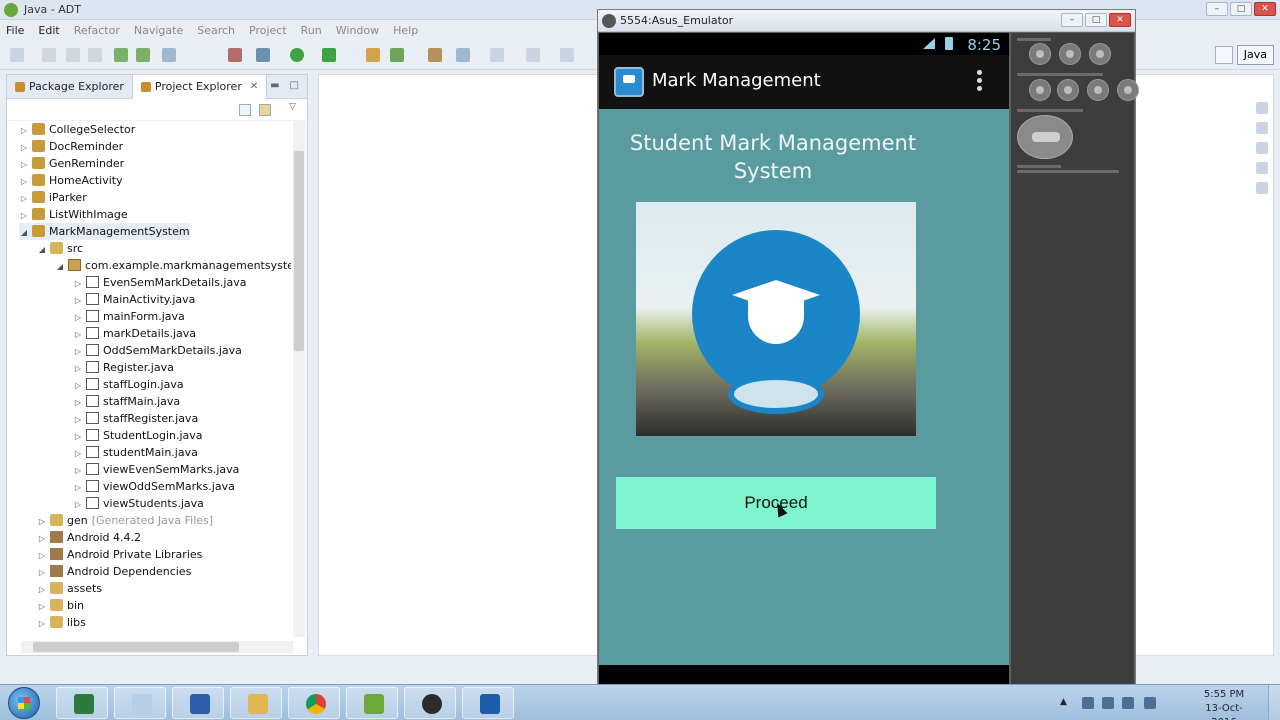 The image size is (1280, 720). I want to click on display-icon, so click(1150, 703).